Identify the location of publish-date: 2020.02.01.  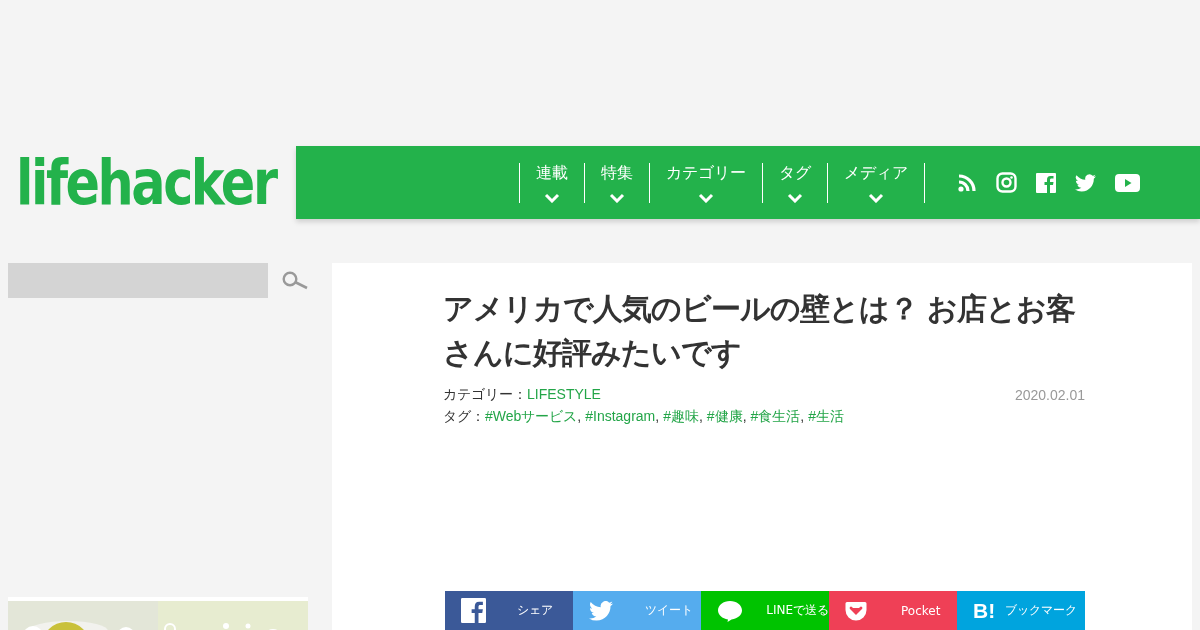
(1049, 396).